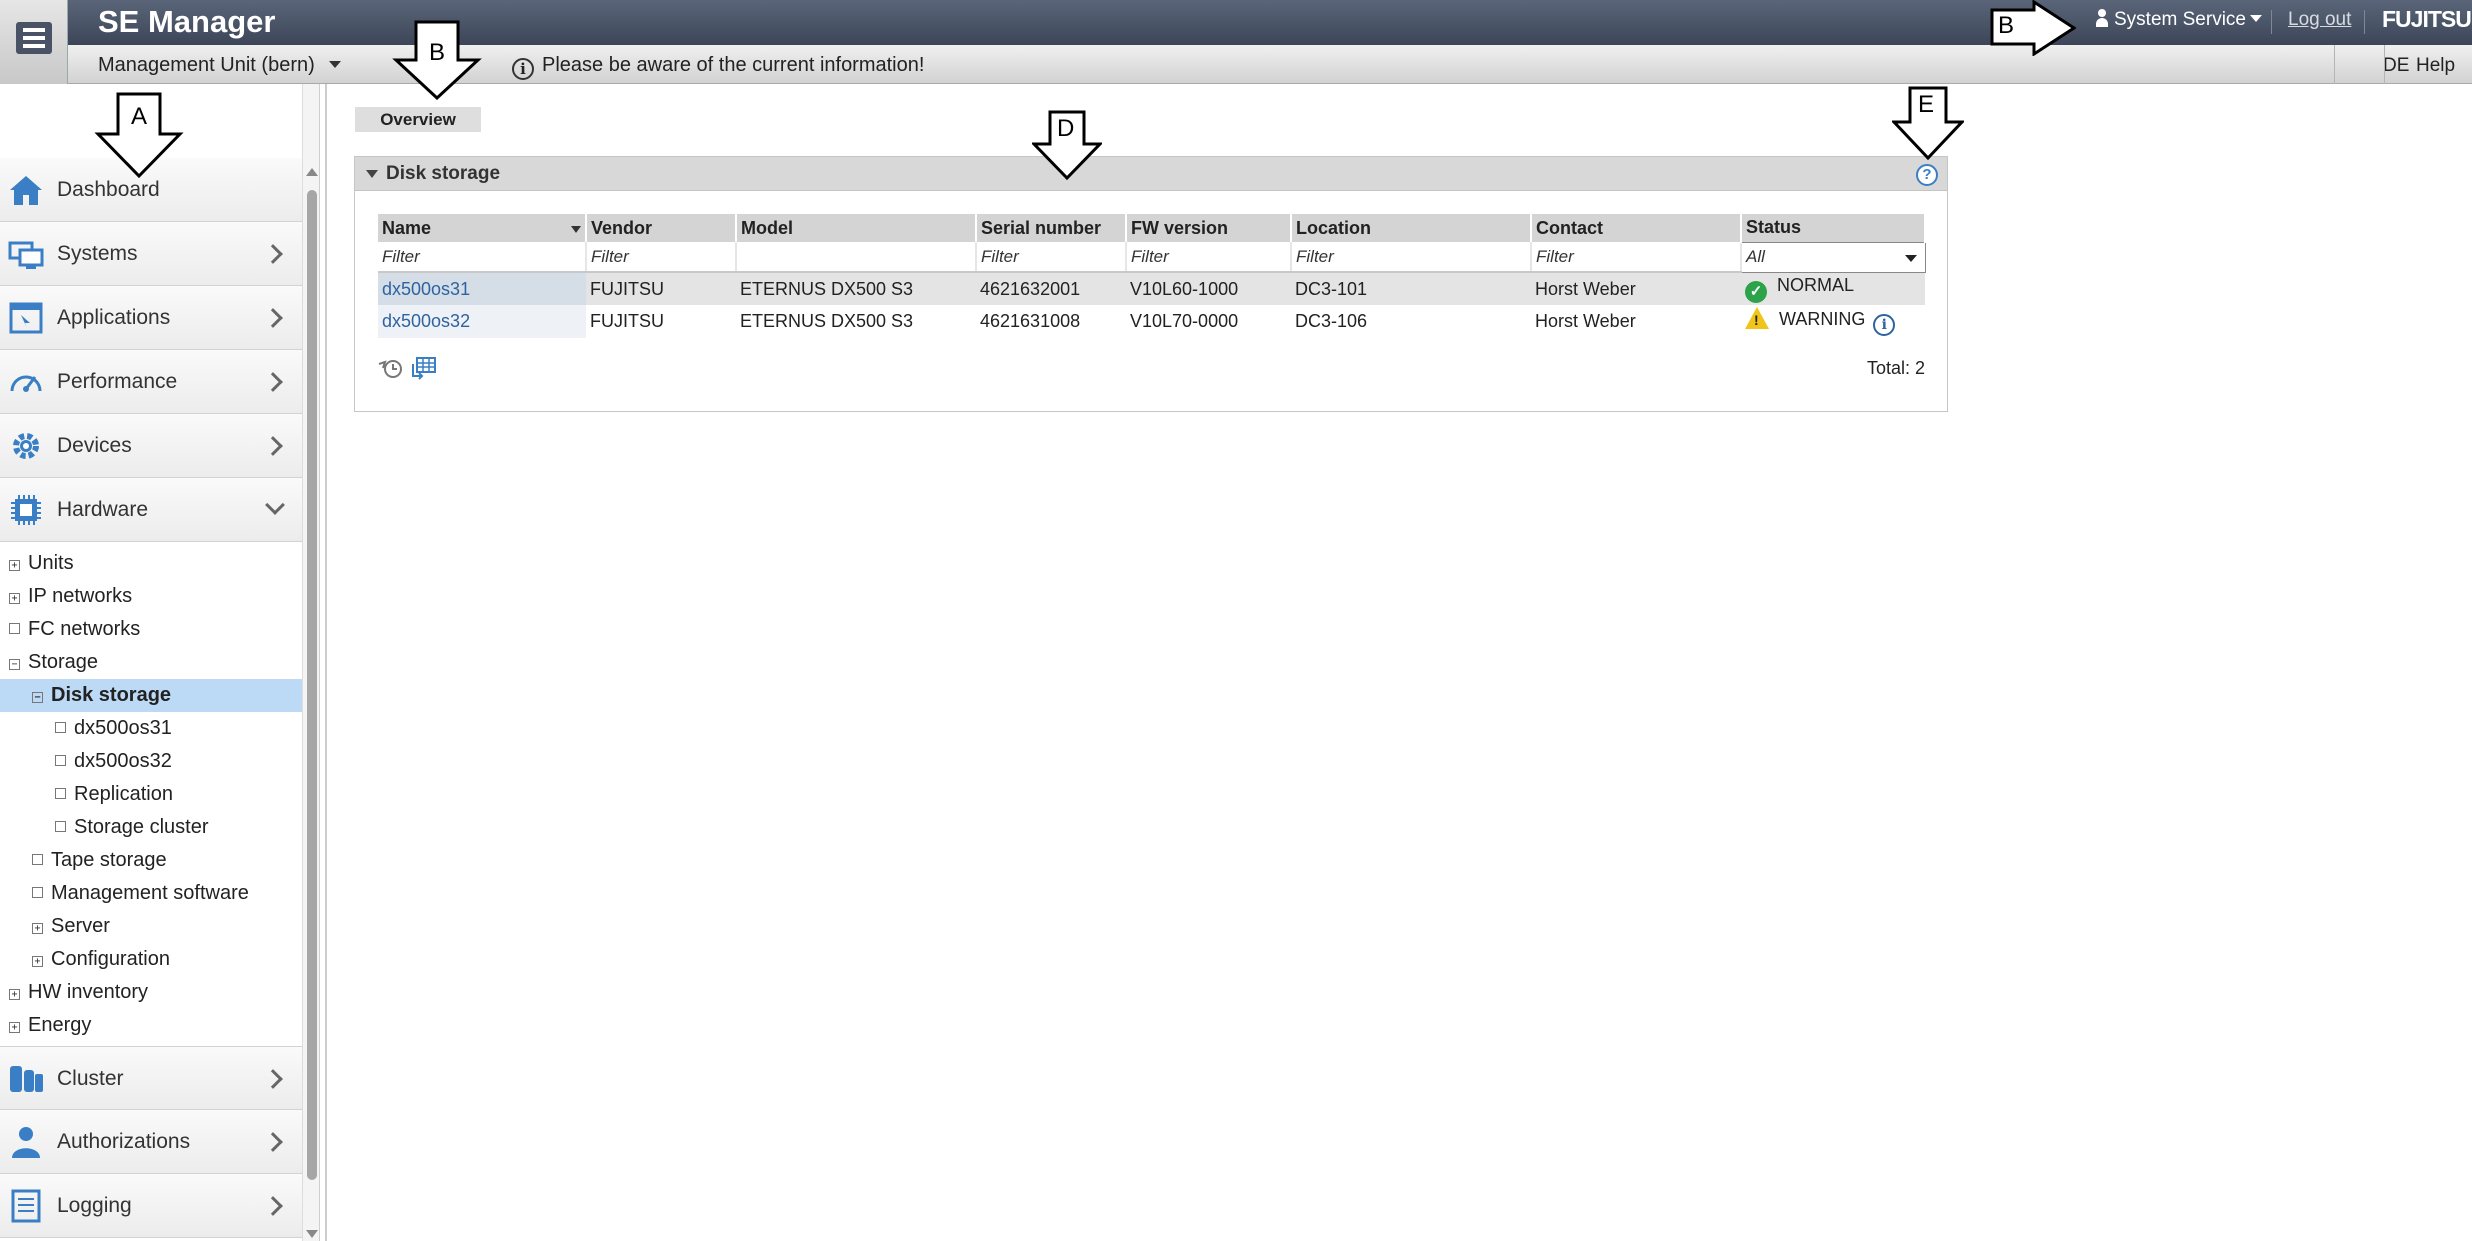 The width and height of the screenshot is (2472, 1241). Describe the element at coordinates (151, 1078) in the screenshot. I see `sidebar-item-cluster: Cluster` at that location.